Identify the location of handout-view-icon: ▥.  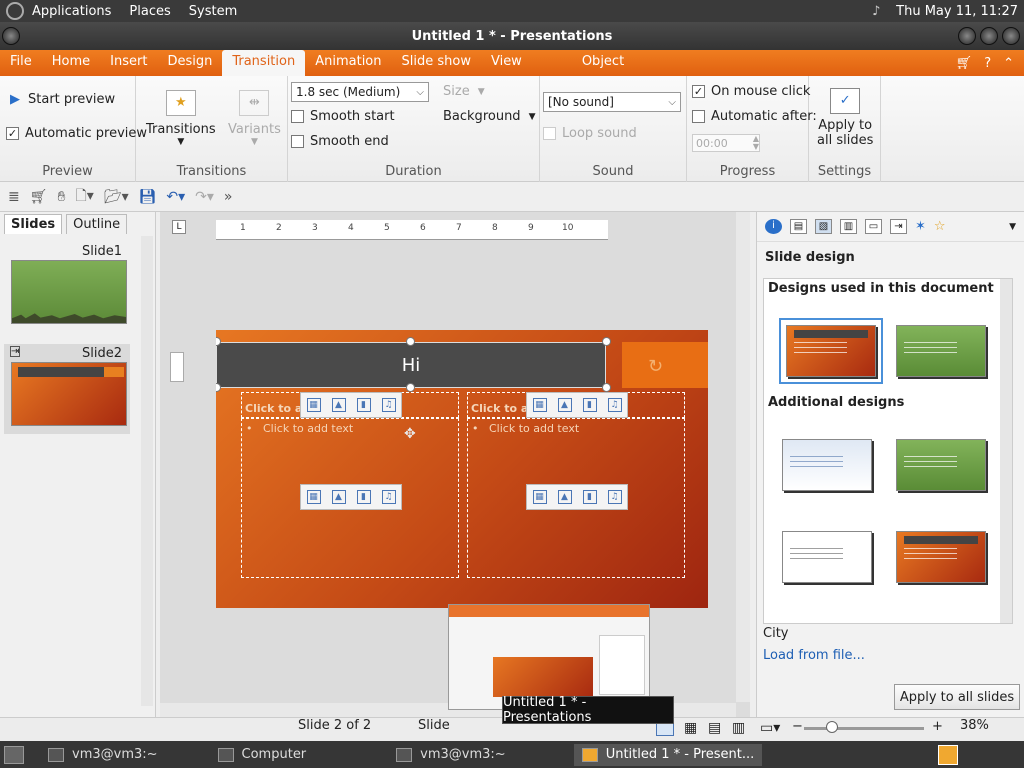
(738, 728).